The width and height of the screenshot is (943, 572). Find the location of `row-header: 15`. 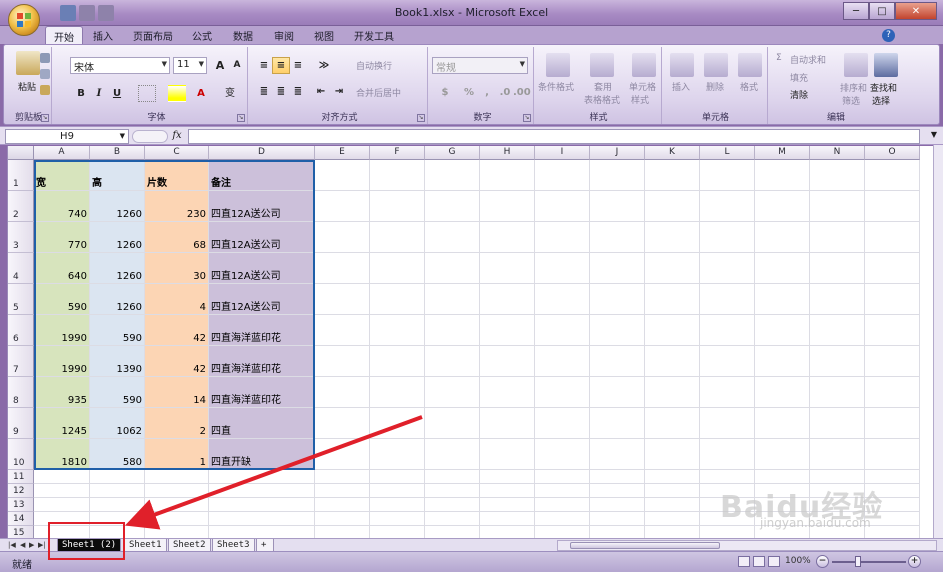

row-header: 15 is located at coordinates (21, 532).